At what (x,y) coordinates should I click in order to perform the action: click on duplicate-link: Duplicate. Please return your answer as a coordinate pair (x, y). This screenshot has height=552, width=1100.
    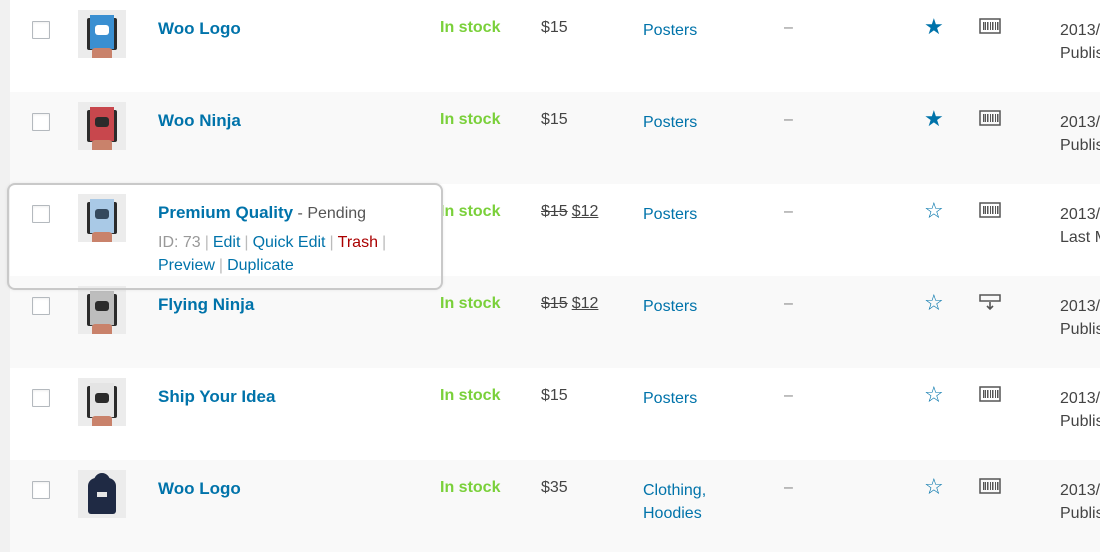
    Looking at the image, I should click on (260, 265).